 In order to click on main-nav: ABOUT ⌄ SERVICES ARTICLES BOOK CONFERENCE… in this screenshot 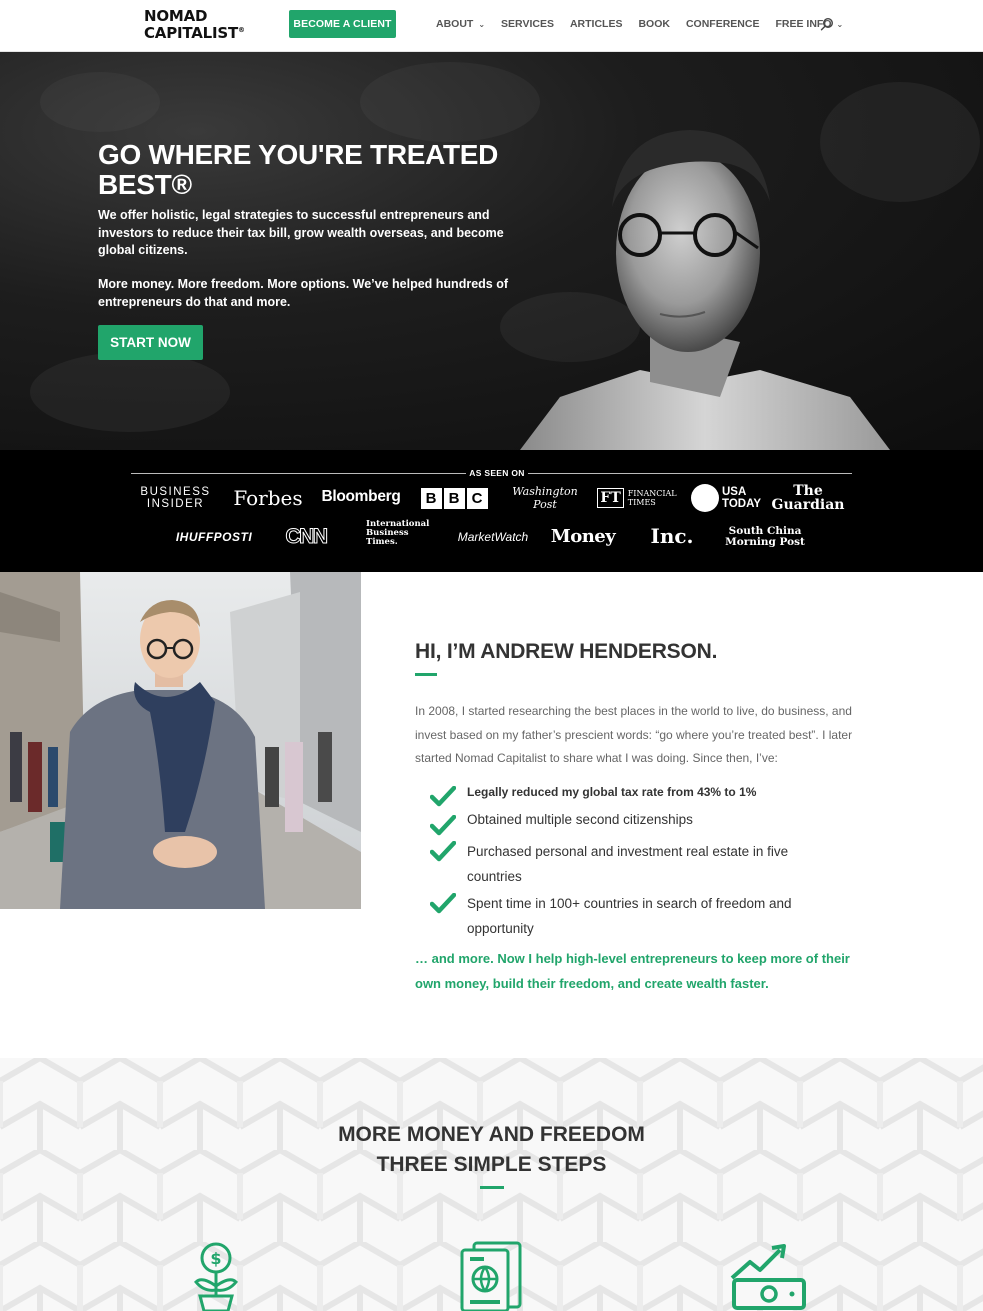, I will do `click(647, 24)`.